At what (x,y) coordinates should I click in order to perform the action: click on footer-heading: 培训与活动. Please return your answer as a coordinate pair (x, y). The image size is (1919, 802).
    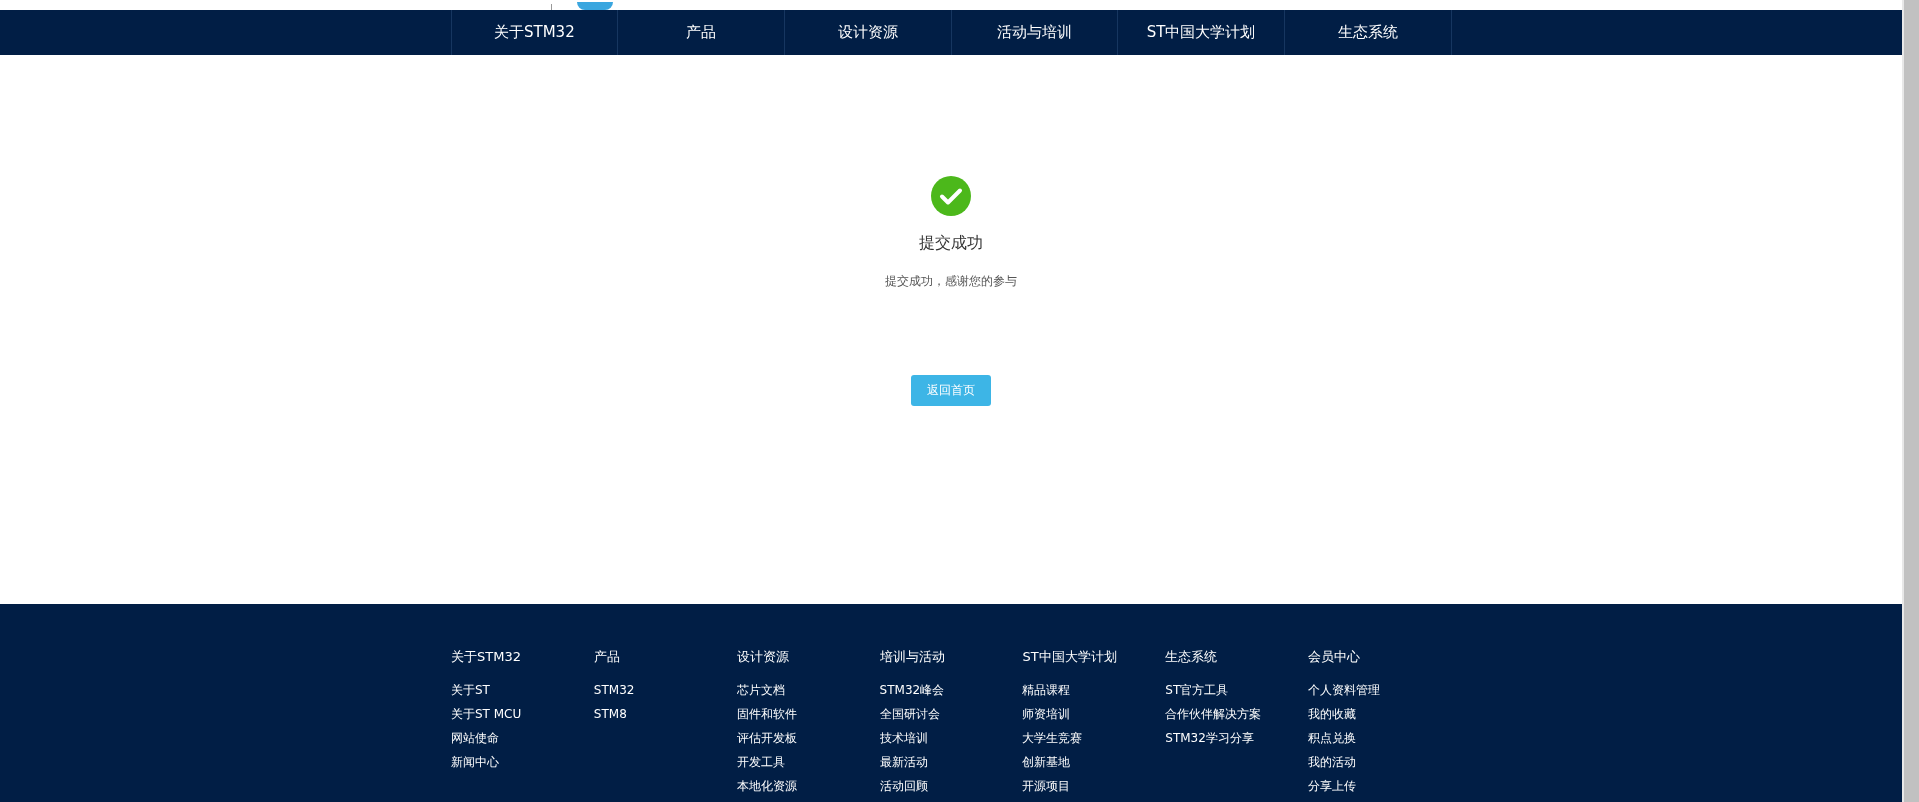
    Looking at the image, I should click on (912, 657).